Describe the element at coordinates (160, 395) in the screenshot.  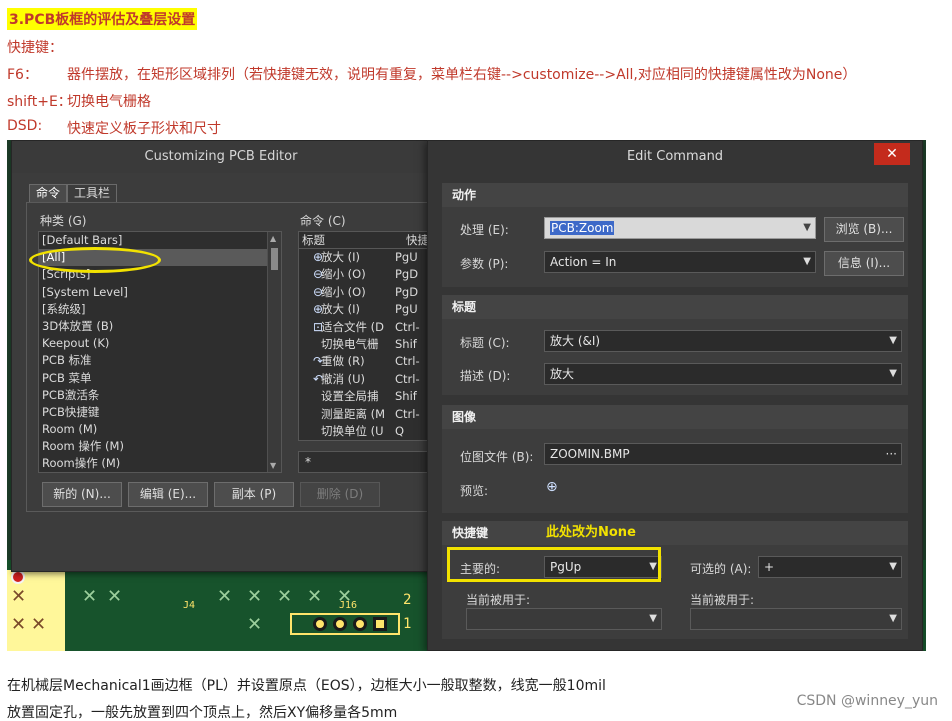
I see `list-item: PCB激活条` at that location.